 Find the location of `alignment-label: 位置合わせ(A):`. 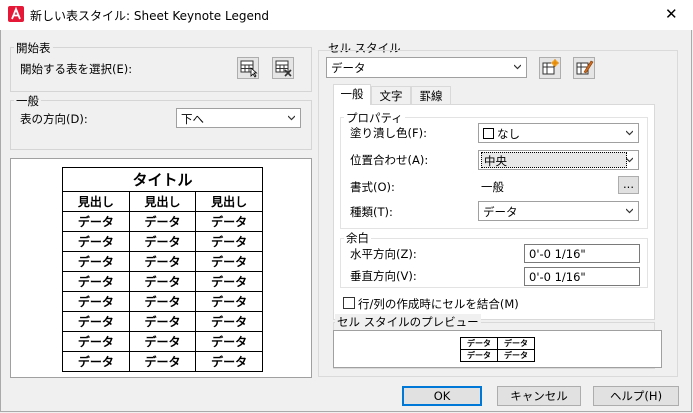

alignment-label: 位置合わせ(A): is located at coordinates (389, 160).